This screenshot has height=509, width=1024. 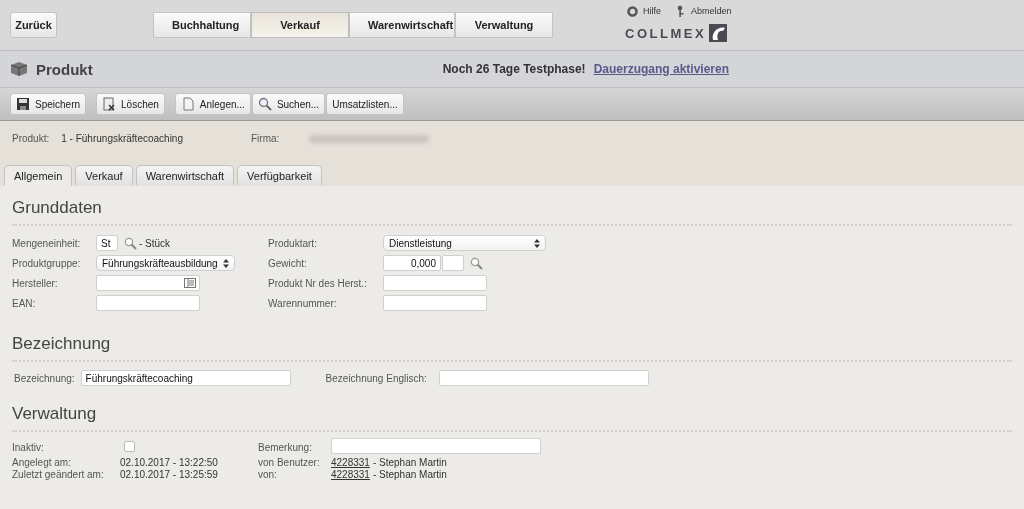 What do you see at coordinates (512, 206) in the screenshot?
I see `section-title: Grunddaten` at bounding box center [512, 206].